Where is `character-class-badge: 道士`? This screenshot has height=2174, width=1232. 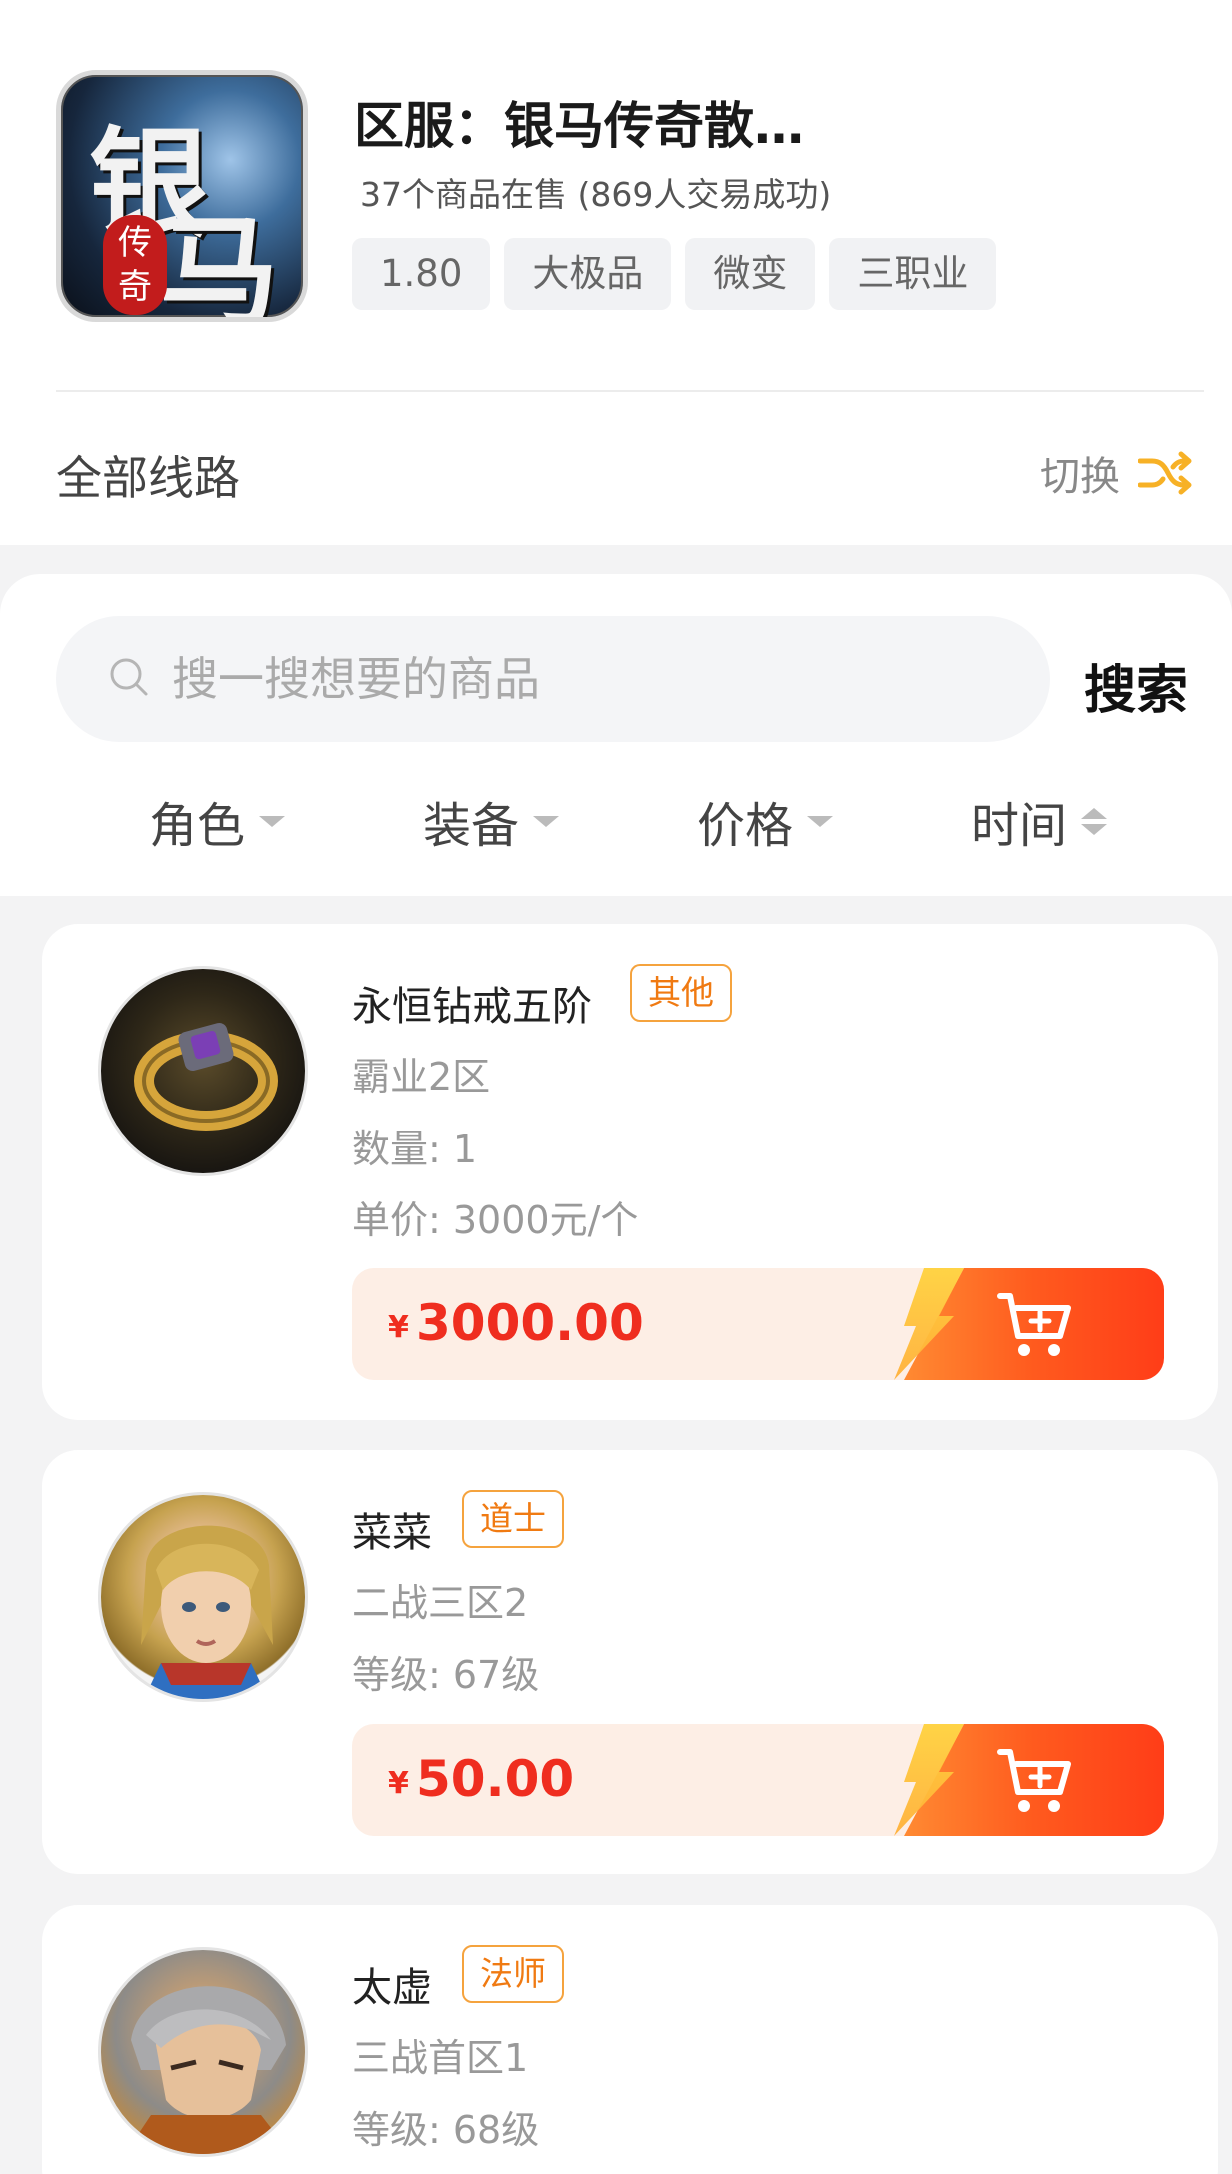 character-class-badge: 道士 is located at coordinates (513, 1519).